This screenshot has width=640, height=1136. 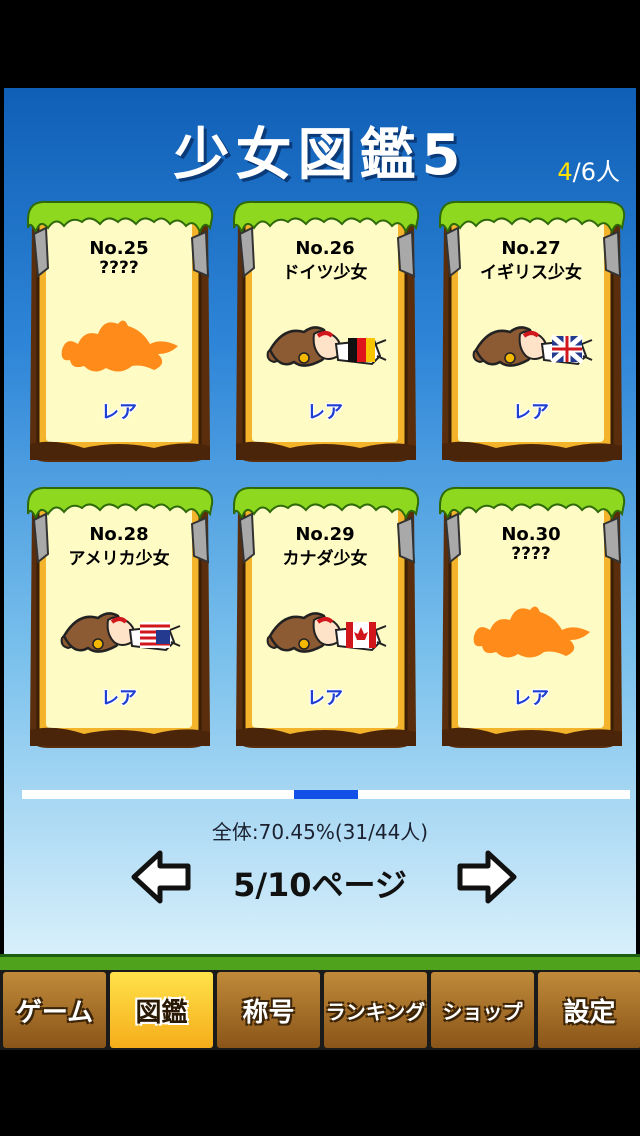 I want to click on girl-canada-icon, so click(x=326, y=632).